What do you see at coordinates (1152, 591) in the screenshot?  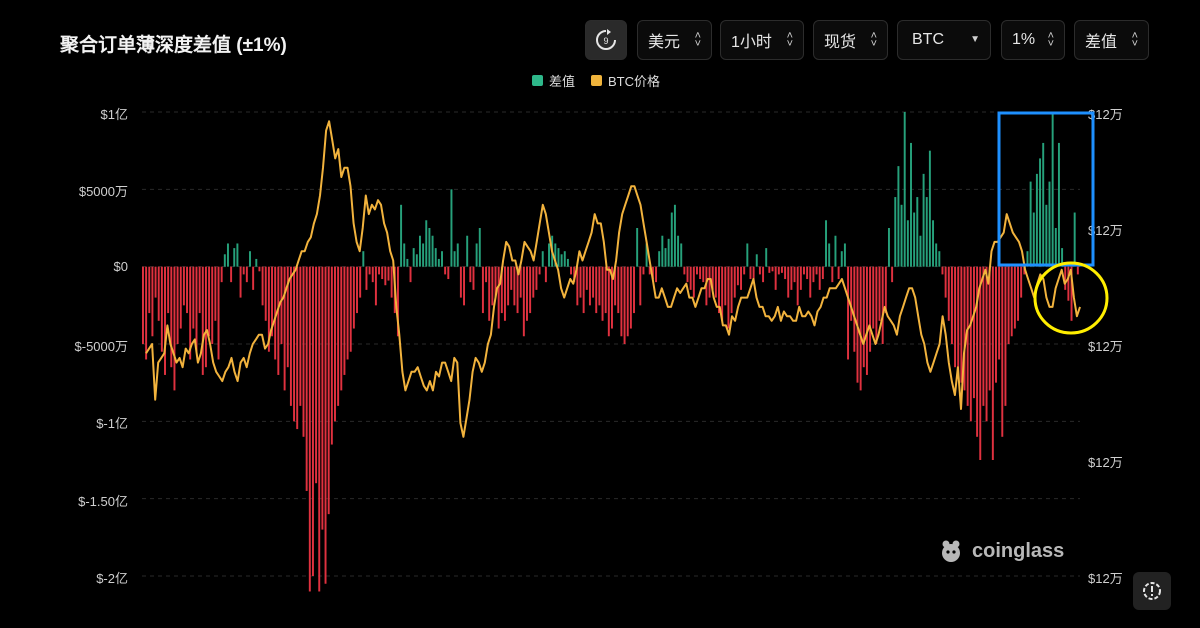 I see `settings-button` at bounding box center [1152, 591].